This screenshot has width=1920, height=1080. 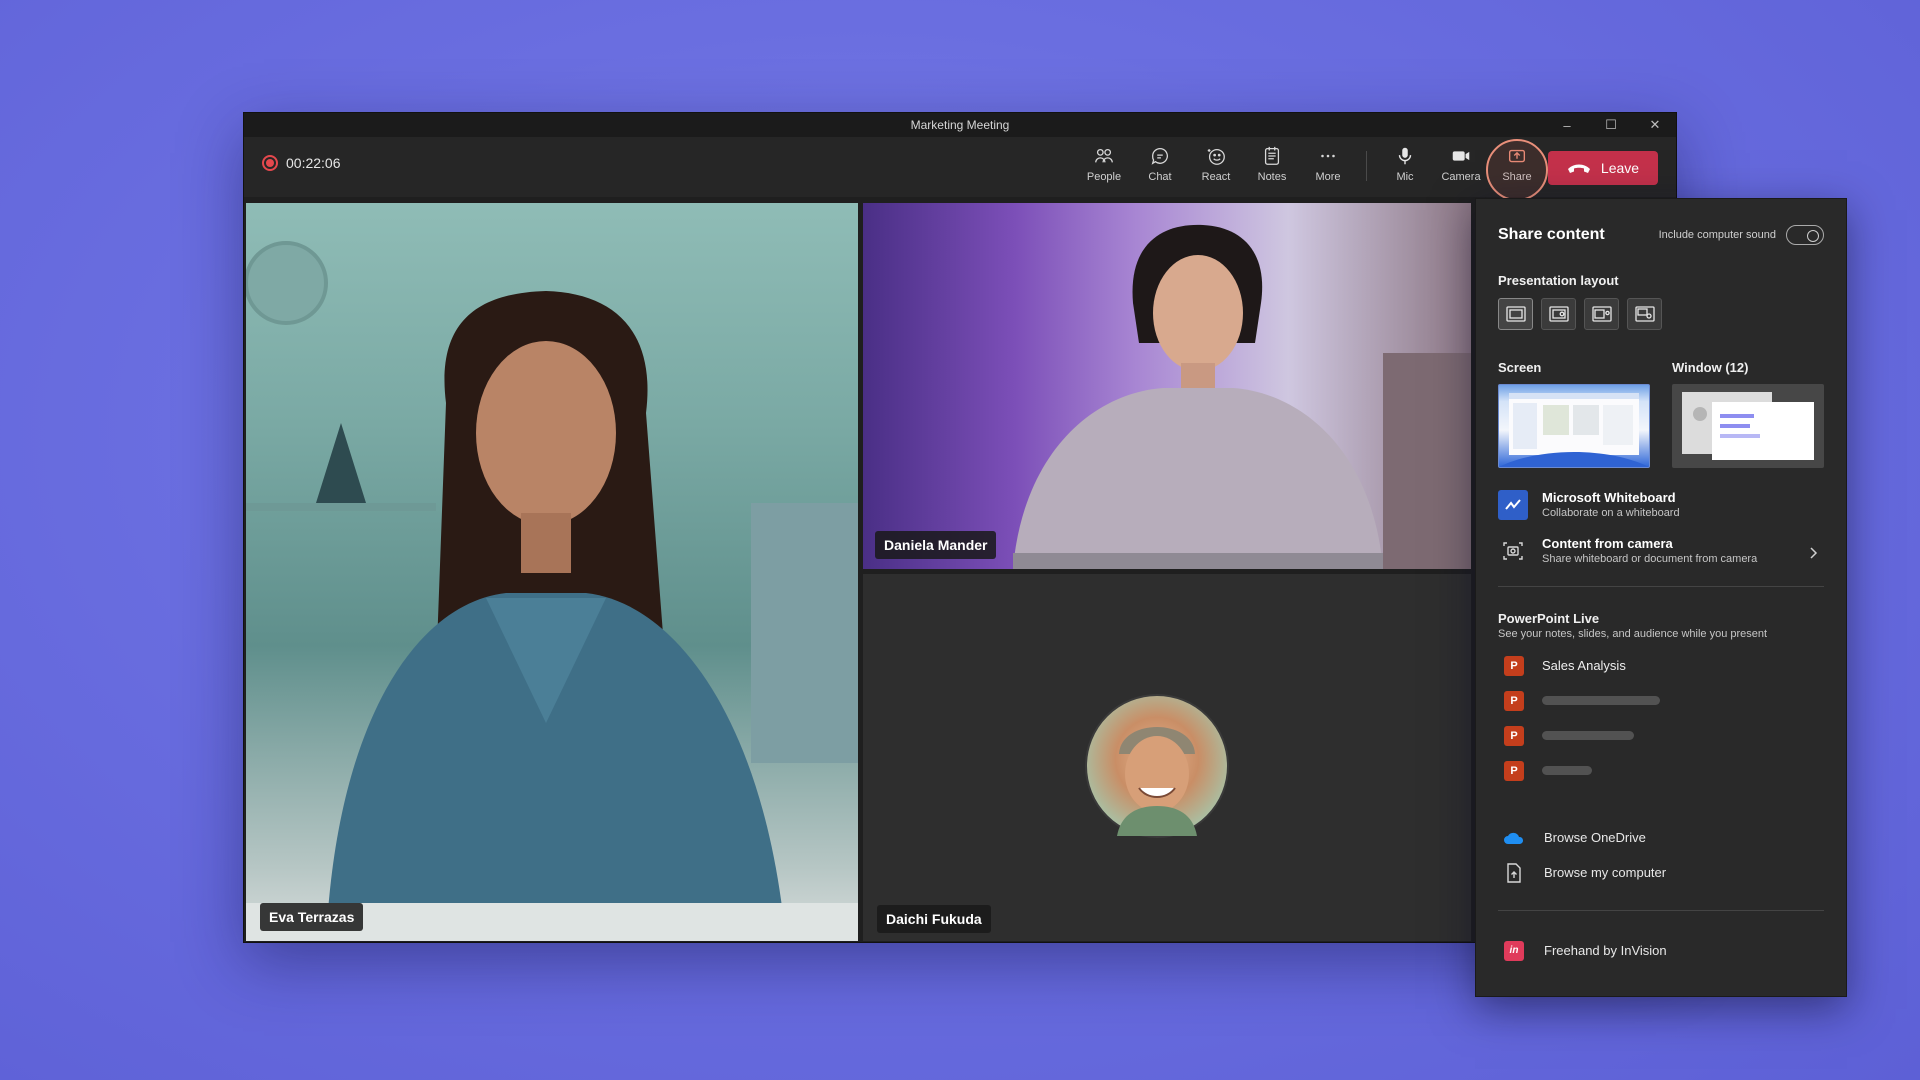 I want to click on participant-name-eva: Eva Terrazas, so click(x=312, y=917).